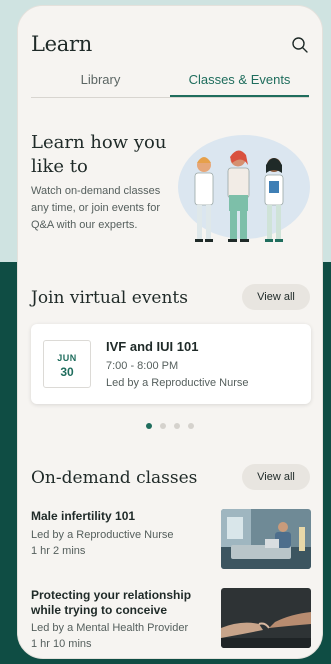  What do you see at coordinates (109, 298) in the screenshot?
I see `events-section-title: Join virtual events` at bounding box center [109, 298].